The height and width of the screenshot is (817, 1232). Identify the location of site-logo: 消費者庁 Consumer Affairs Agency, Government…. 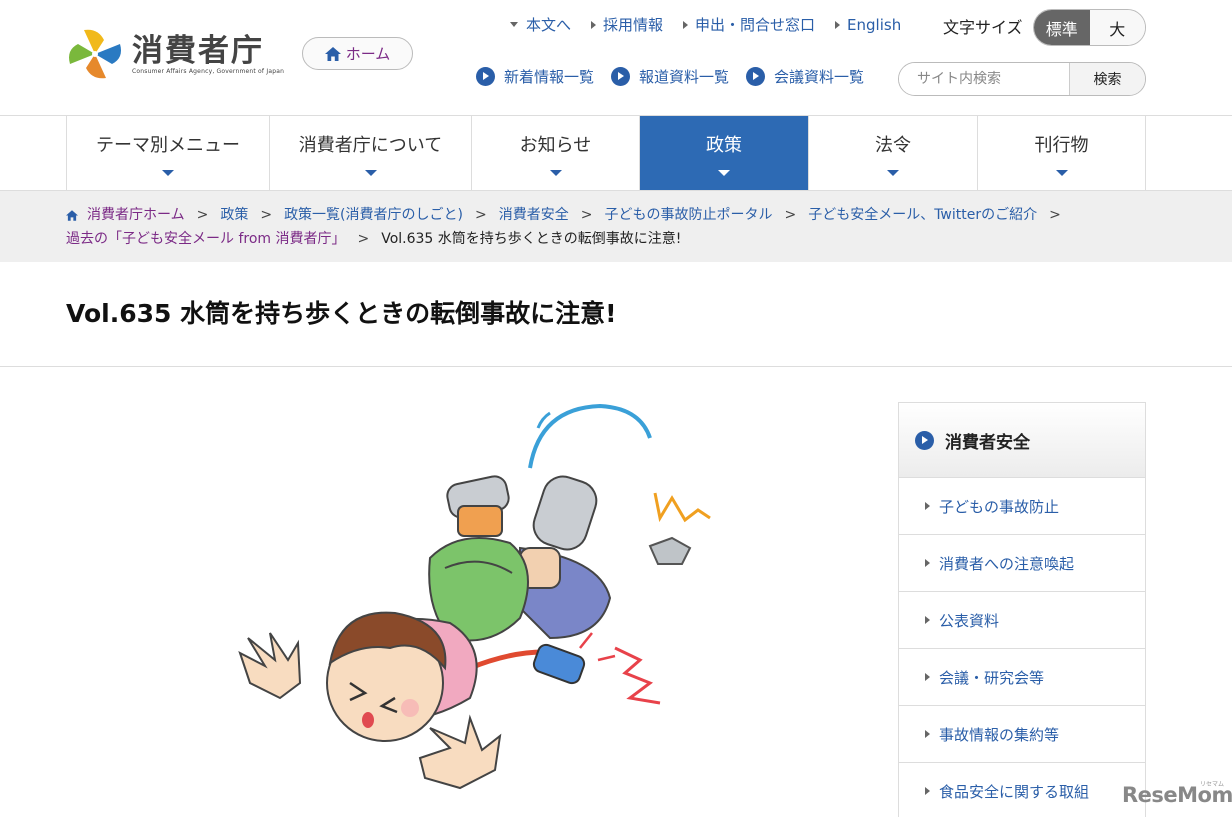
(174, 54).